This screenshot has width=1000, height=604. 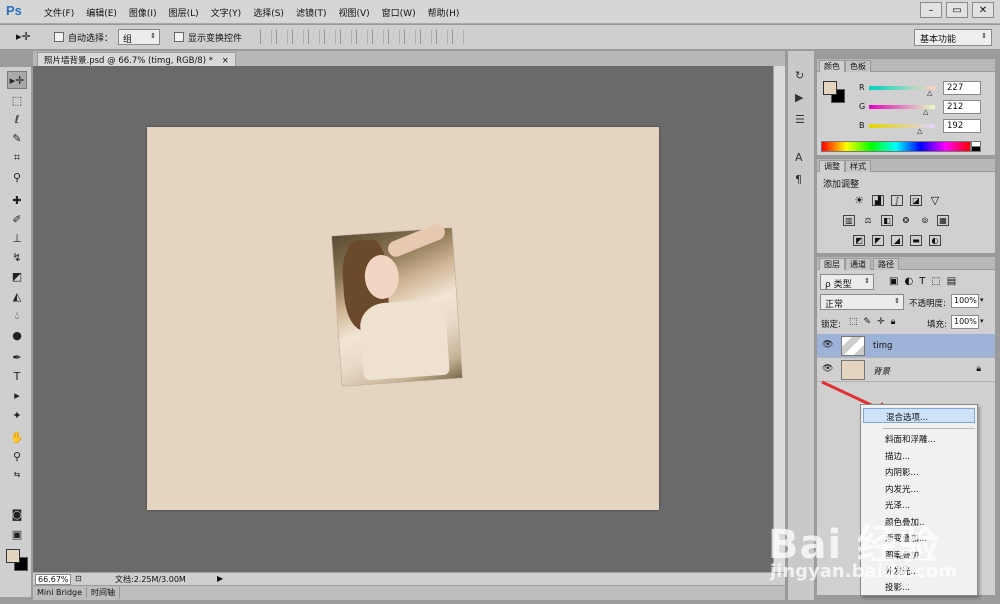 What do you see at coordinates (17, 138) in the screenshot?
I see `quick-select-tool-icon: ✎` at bounding box center [17, 138].